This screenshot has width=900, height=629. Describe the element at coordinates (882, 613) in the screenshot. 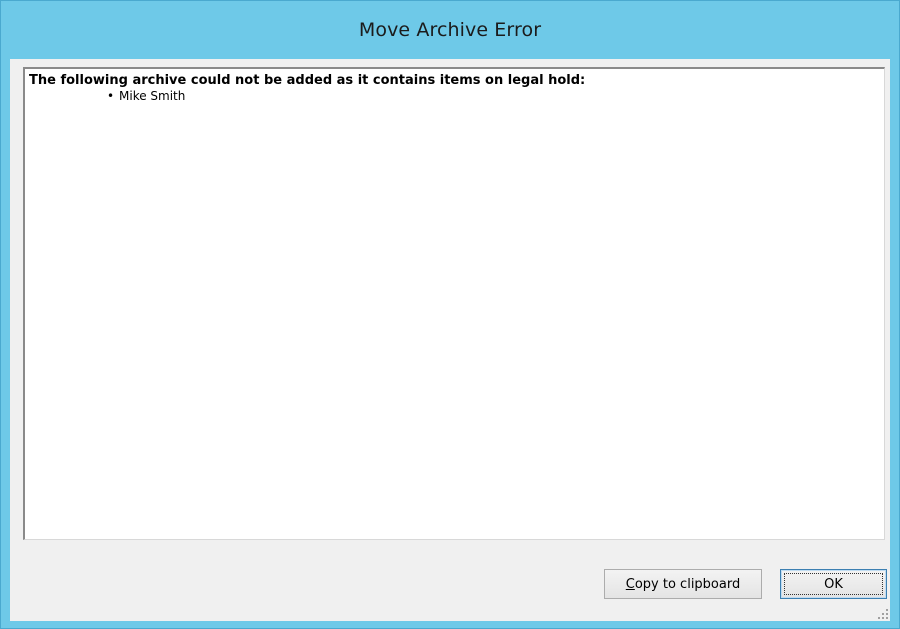

I see `resize-grip-icon` at that location.